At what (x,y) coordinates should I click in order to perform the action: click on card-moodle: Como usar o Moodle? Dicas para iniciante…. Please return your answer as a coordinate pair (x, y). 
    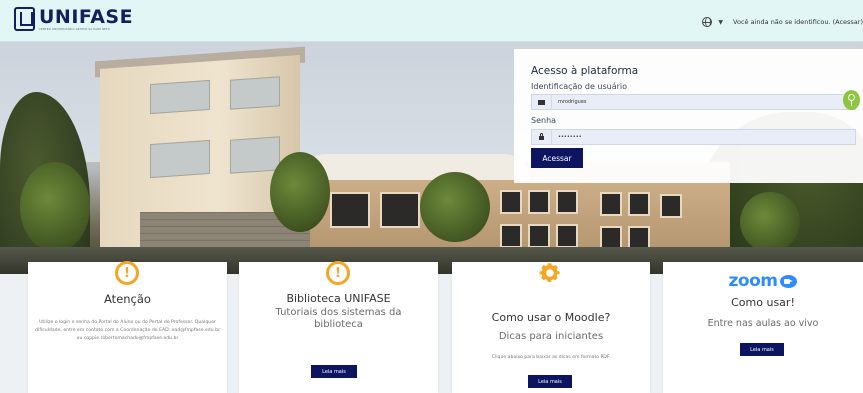
    Looking at the image, I should click on (551, 327).